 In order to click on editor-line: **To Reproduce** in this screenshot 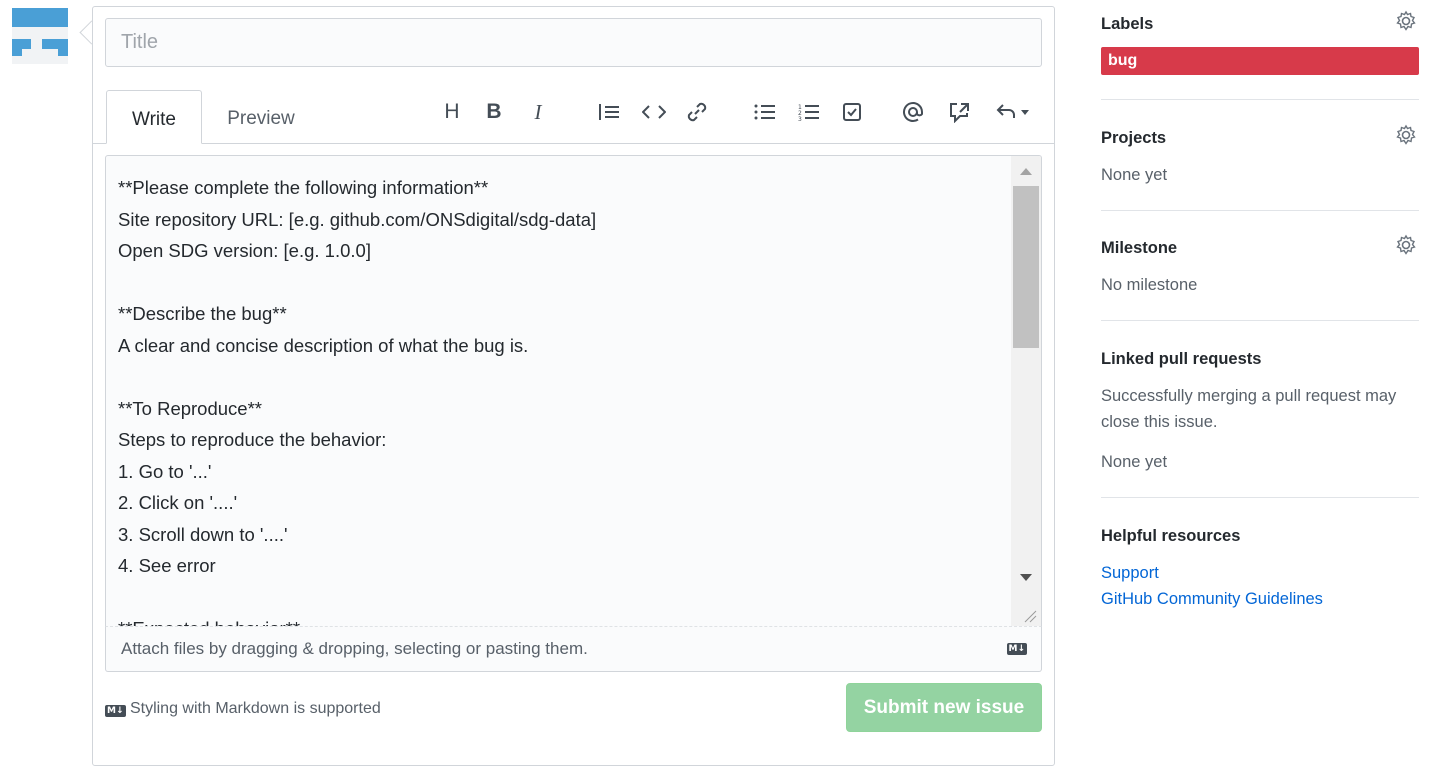, I will do `click(190, 408)`.